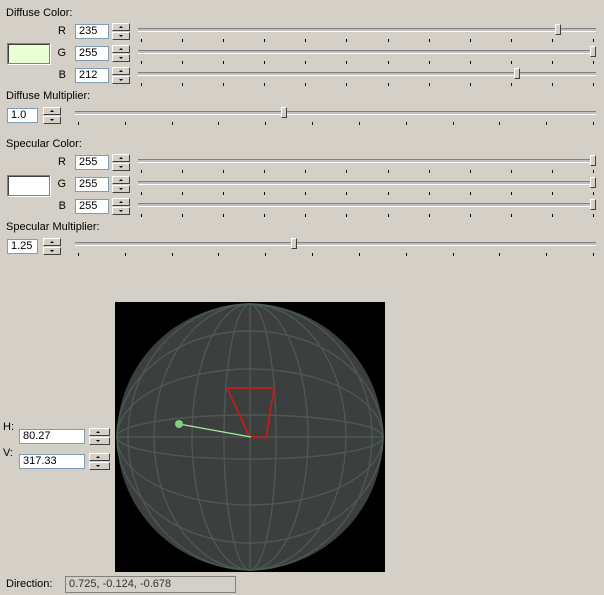  What do you see at coordinates (52, 436) in the screenshot?
I see `h-input: 80.27` at bounding box center [52, 436].